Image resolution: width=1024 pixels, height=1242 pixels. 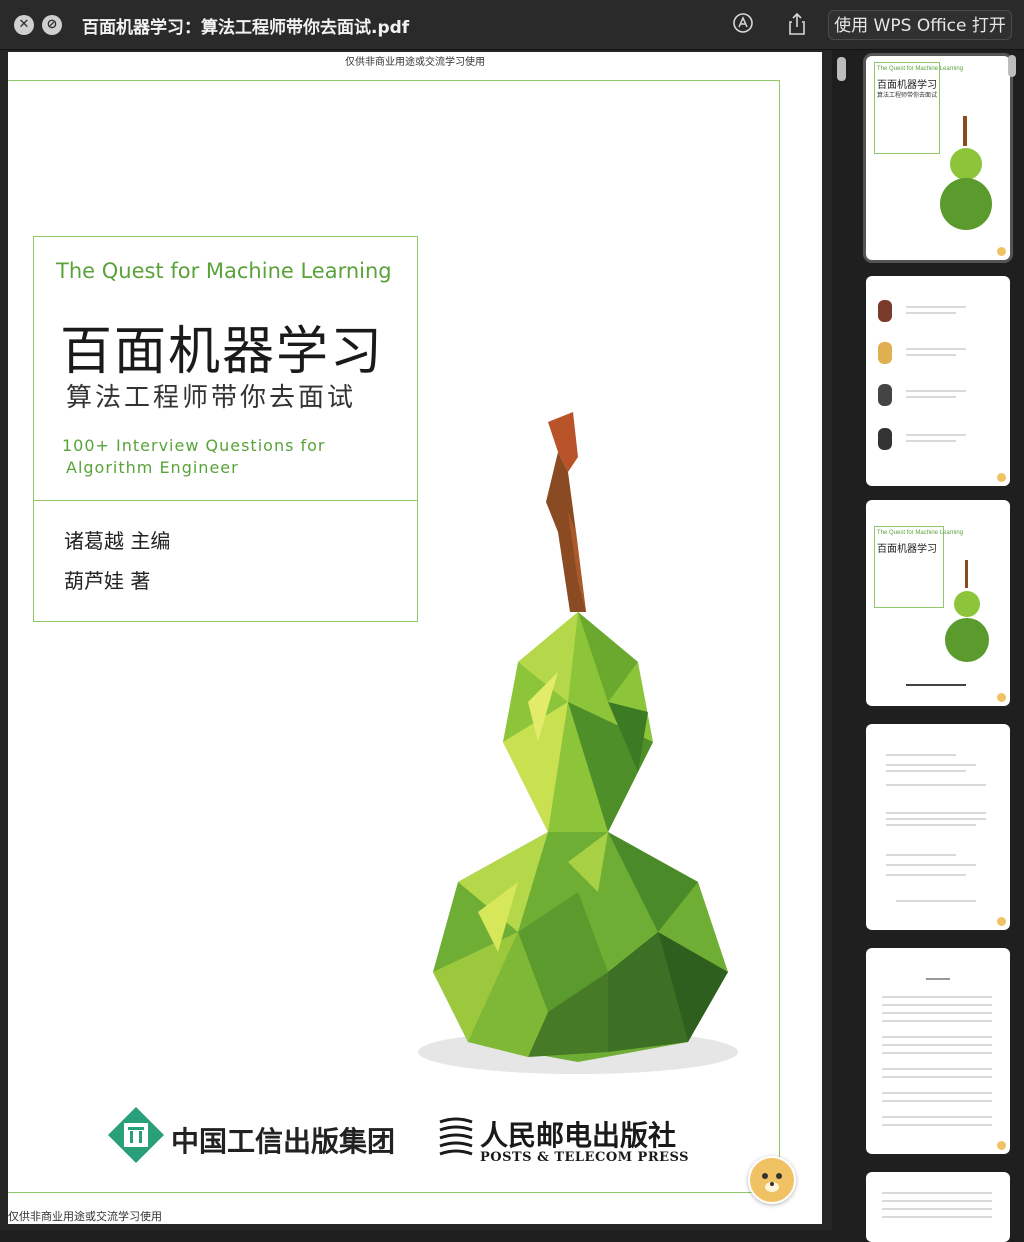 I want to click on publisher1-logo, so click(x=136, y=1135).